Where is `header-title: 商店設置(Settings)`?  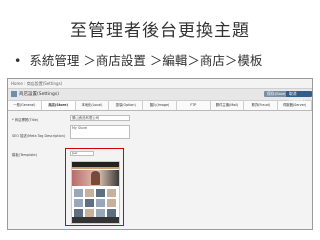
header-title: 商店設置(Settings) is located at coordinates (39, 94).